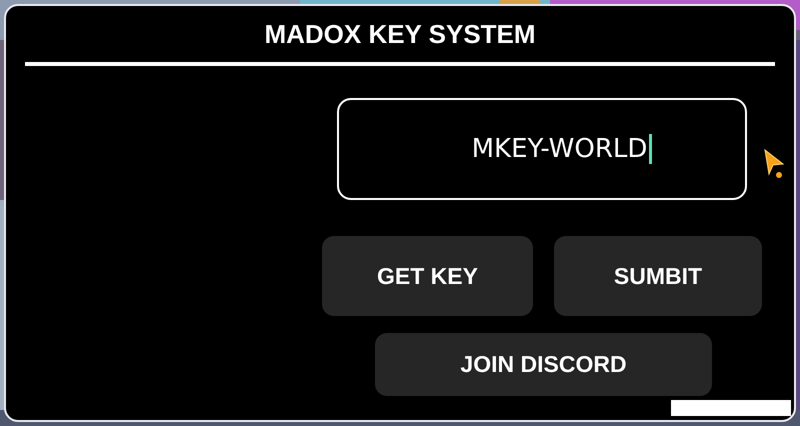  Describe the element at coordinates (542, 149) in the screenshot. I see `key-field: MKEY-WORLD` at that location.